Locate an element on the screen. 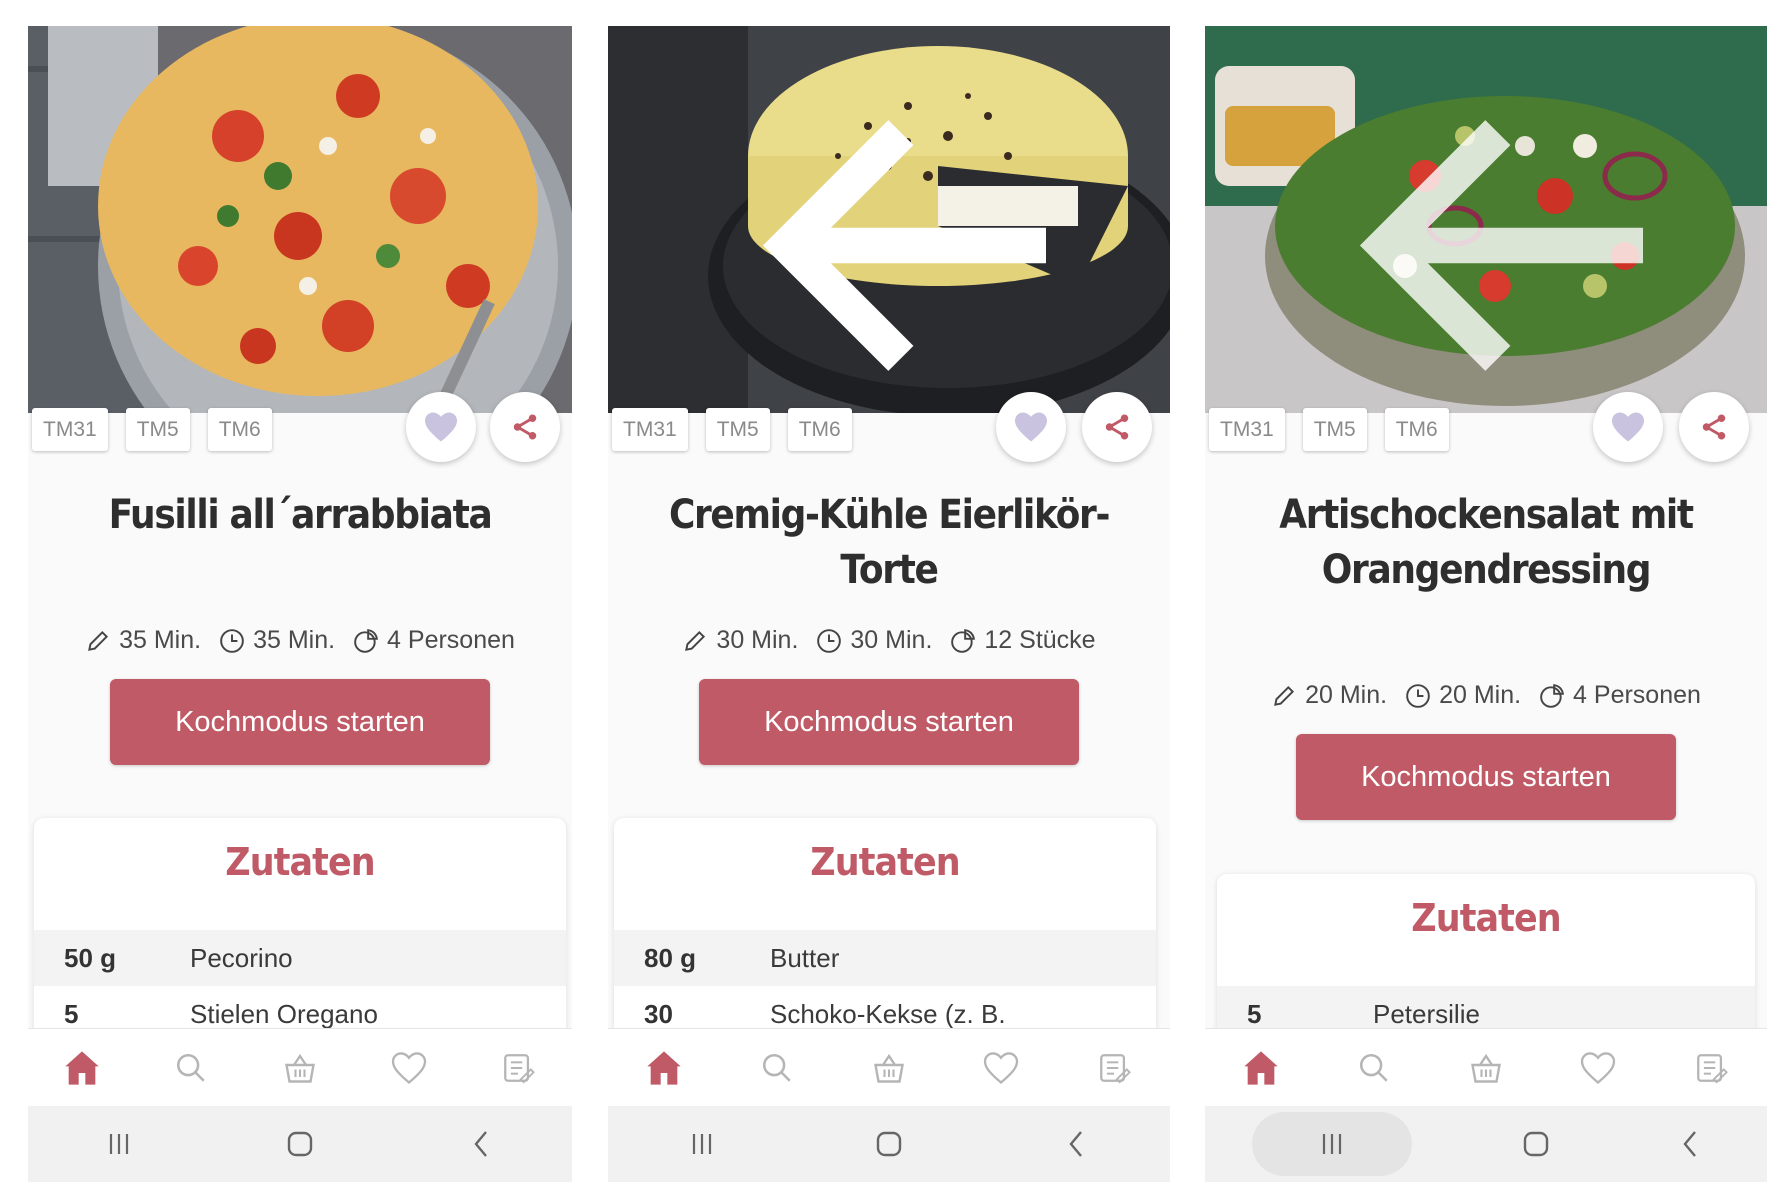 This screenshot has width=1780, height=1200. total-time: 35 Min. is located at coordinates (294, 640).